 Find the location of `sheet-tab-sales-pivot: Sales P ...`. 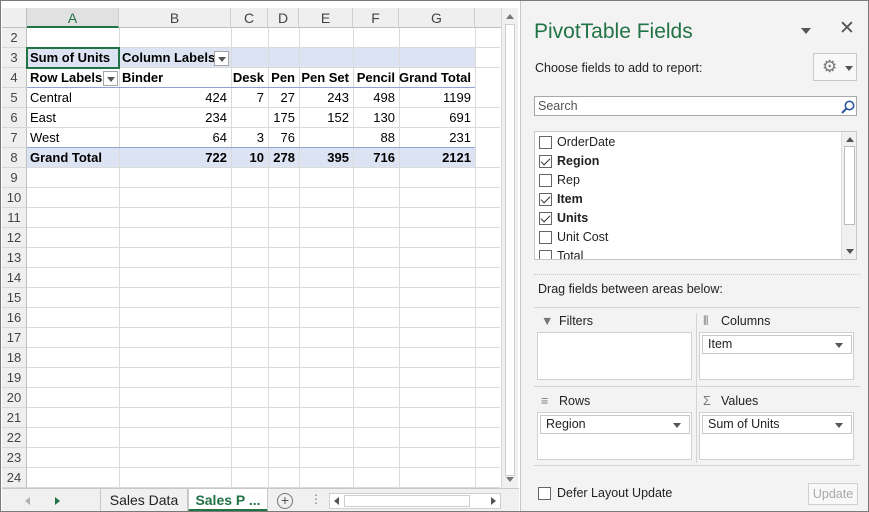

sheet-tab-sales-pivot: Sales P ... is located at coordinates (228, 500).